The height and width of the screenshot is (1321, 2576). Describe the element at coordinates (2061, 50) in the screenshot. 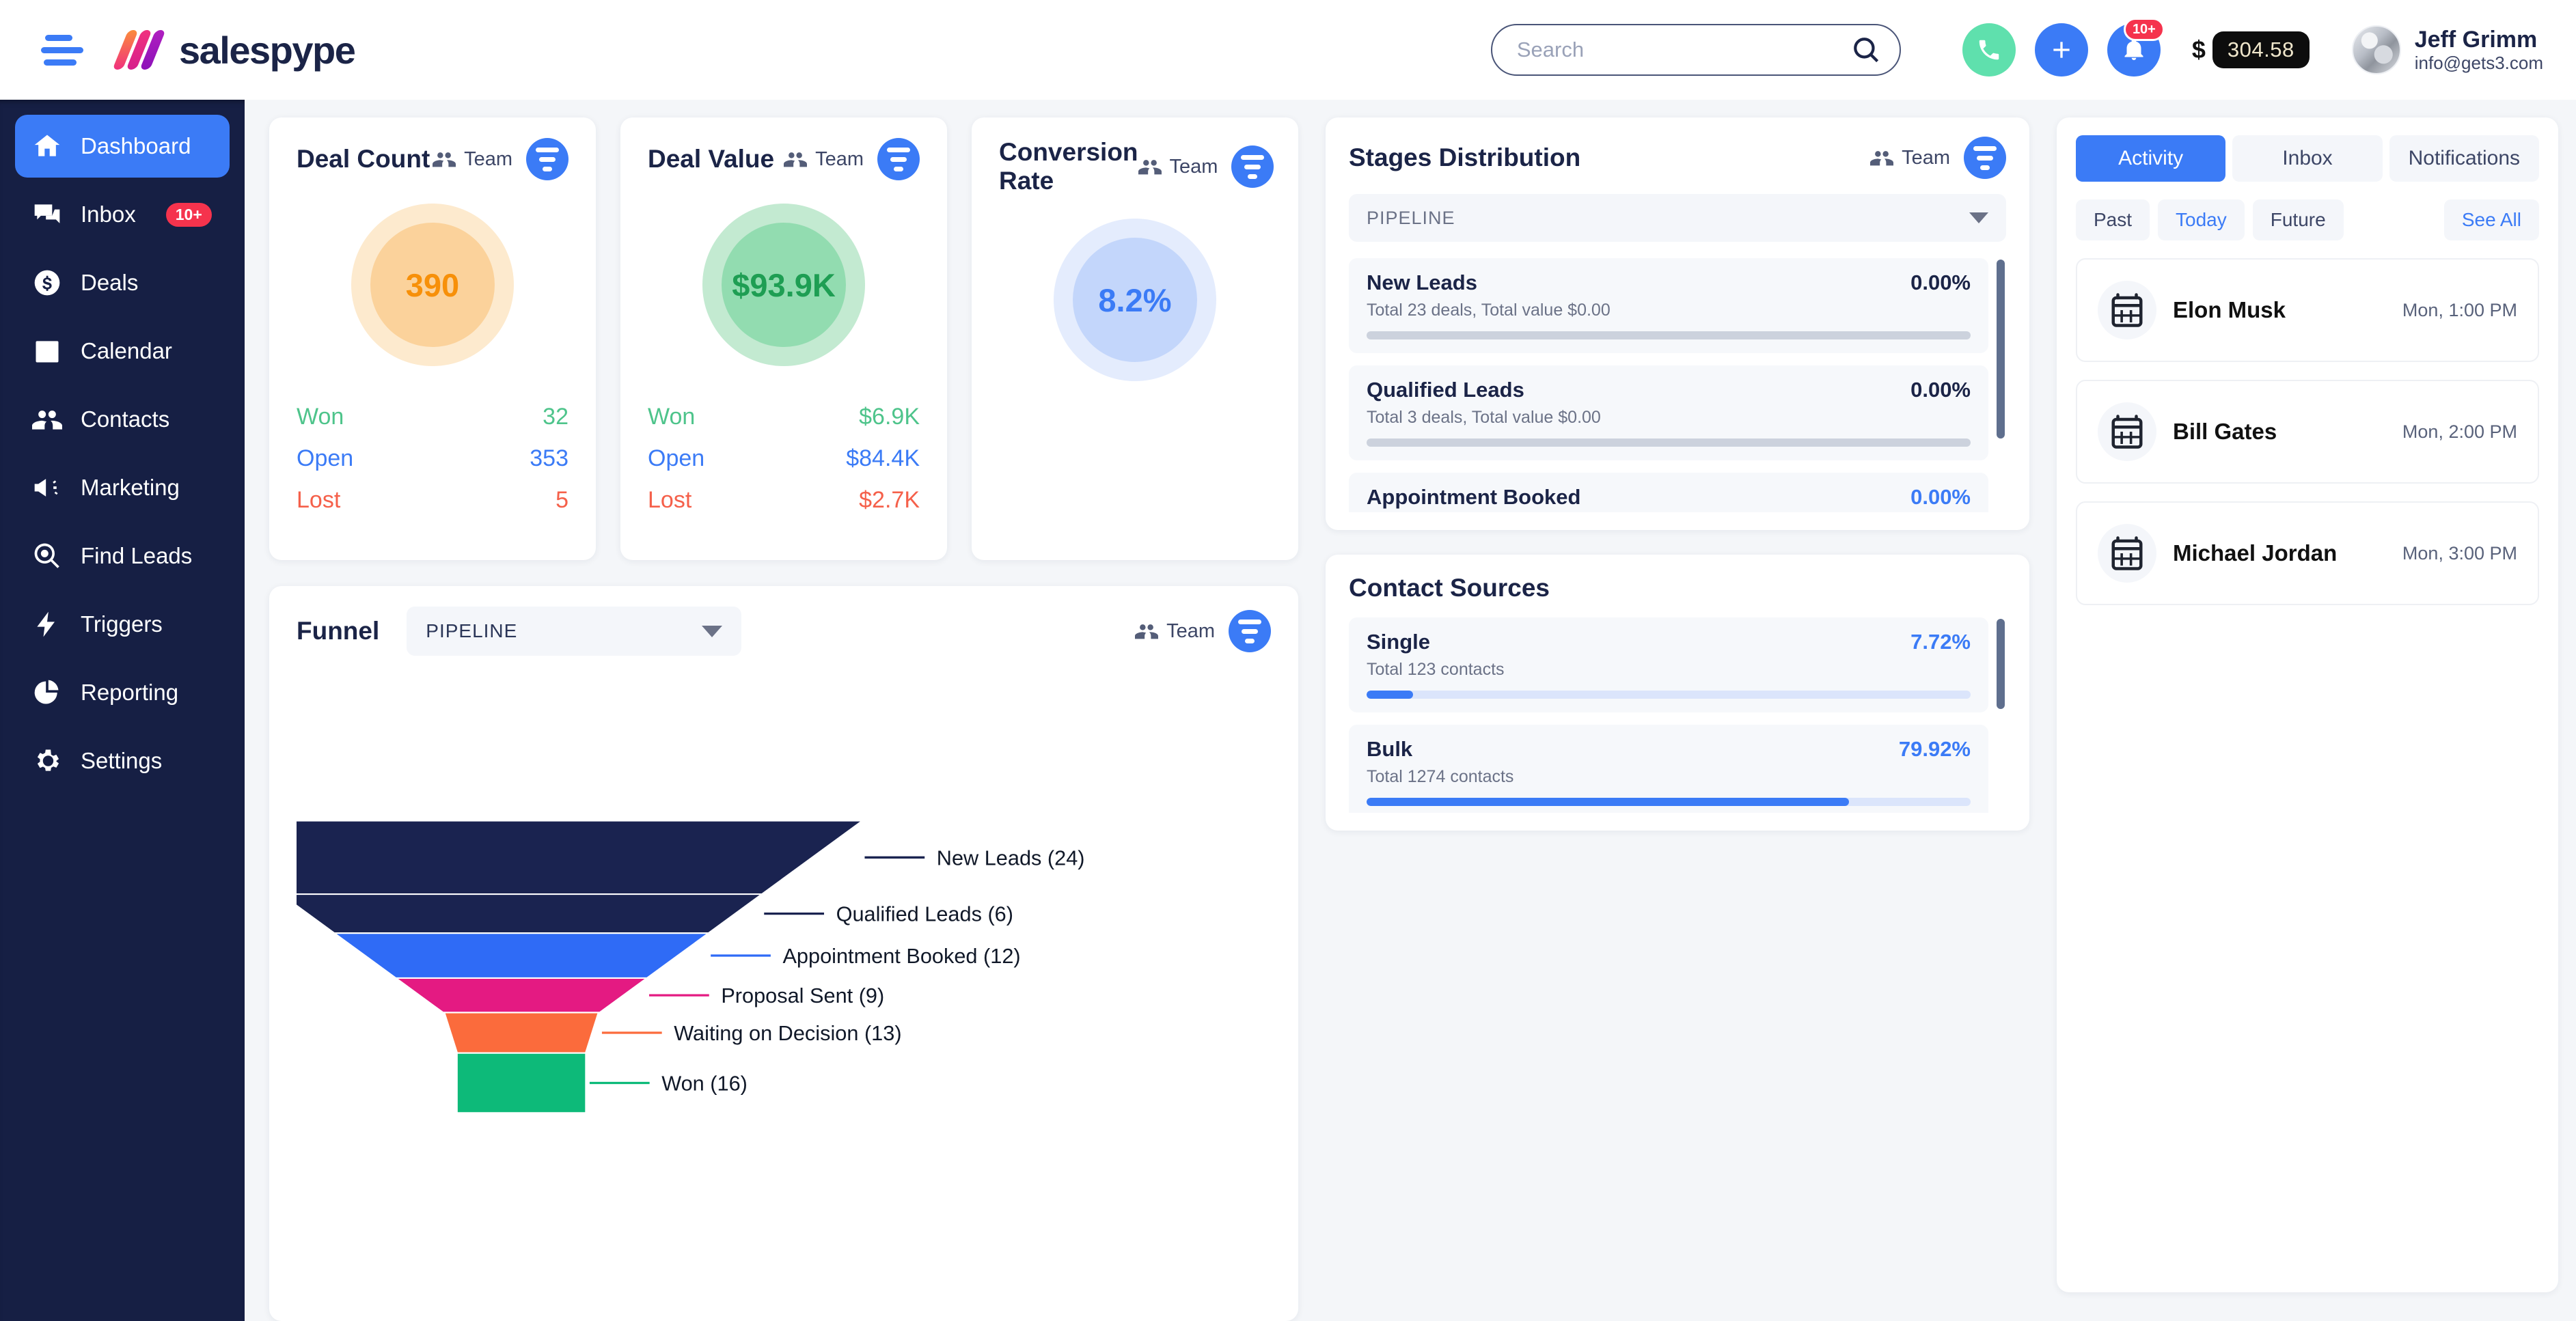

I see `add-button` at that location.